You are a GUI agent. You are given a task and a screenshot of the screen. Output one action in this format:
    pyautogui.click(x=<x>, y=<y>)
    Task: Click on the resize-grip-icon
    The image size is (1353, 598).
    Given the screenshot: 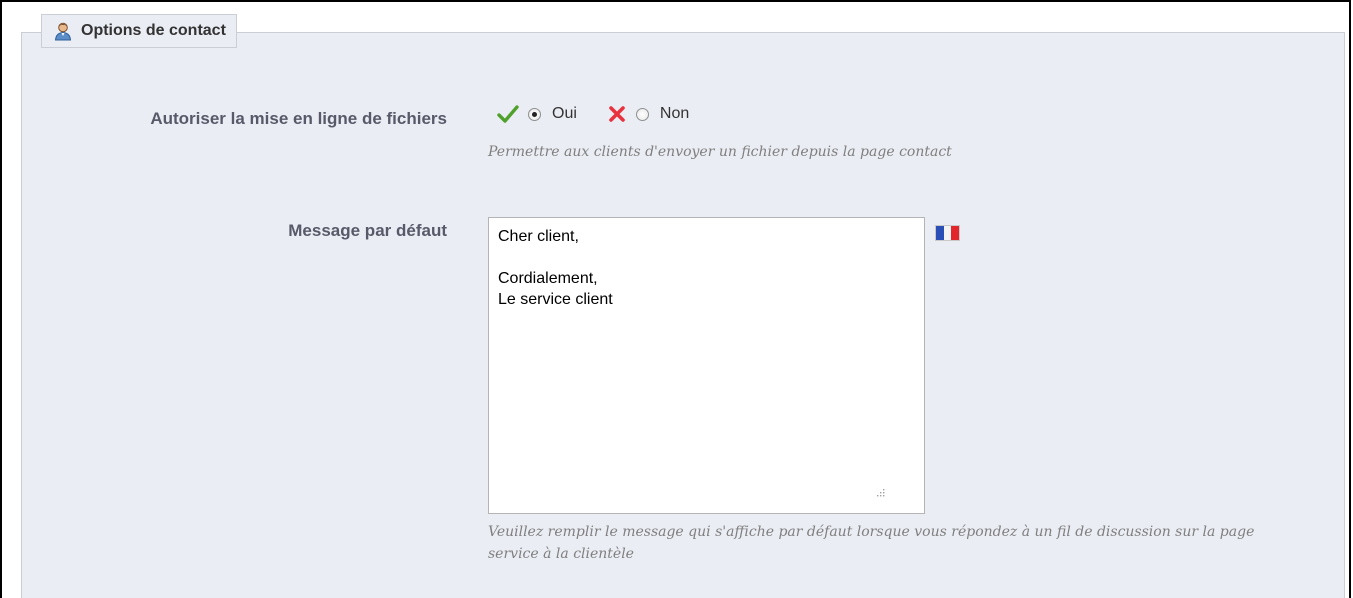 What is the action you would take?
    pyautogui.click(x=880, y=494)
    